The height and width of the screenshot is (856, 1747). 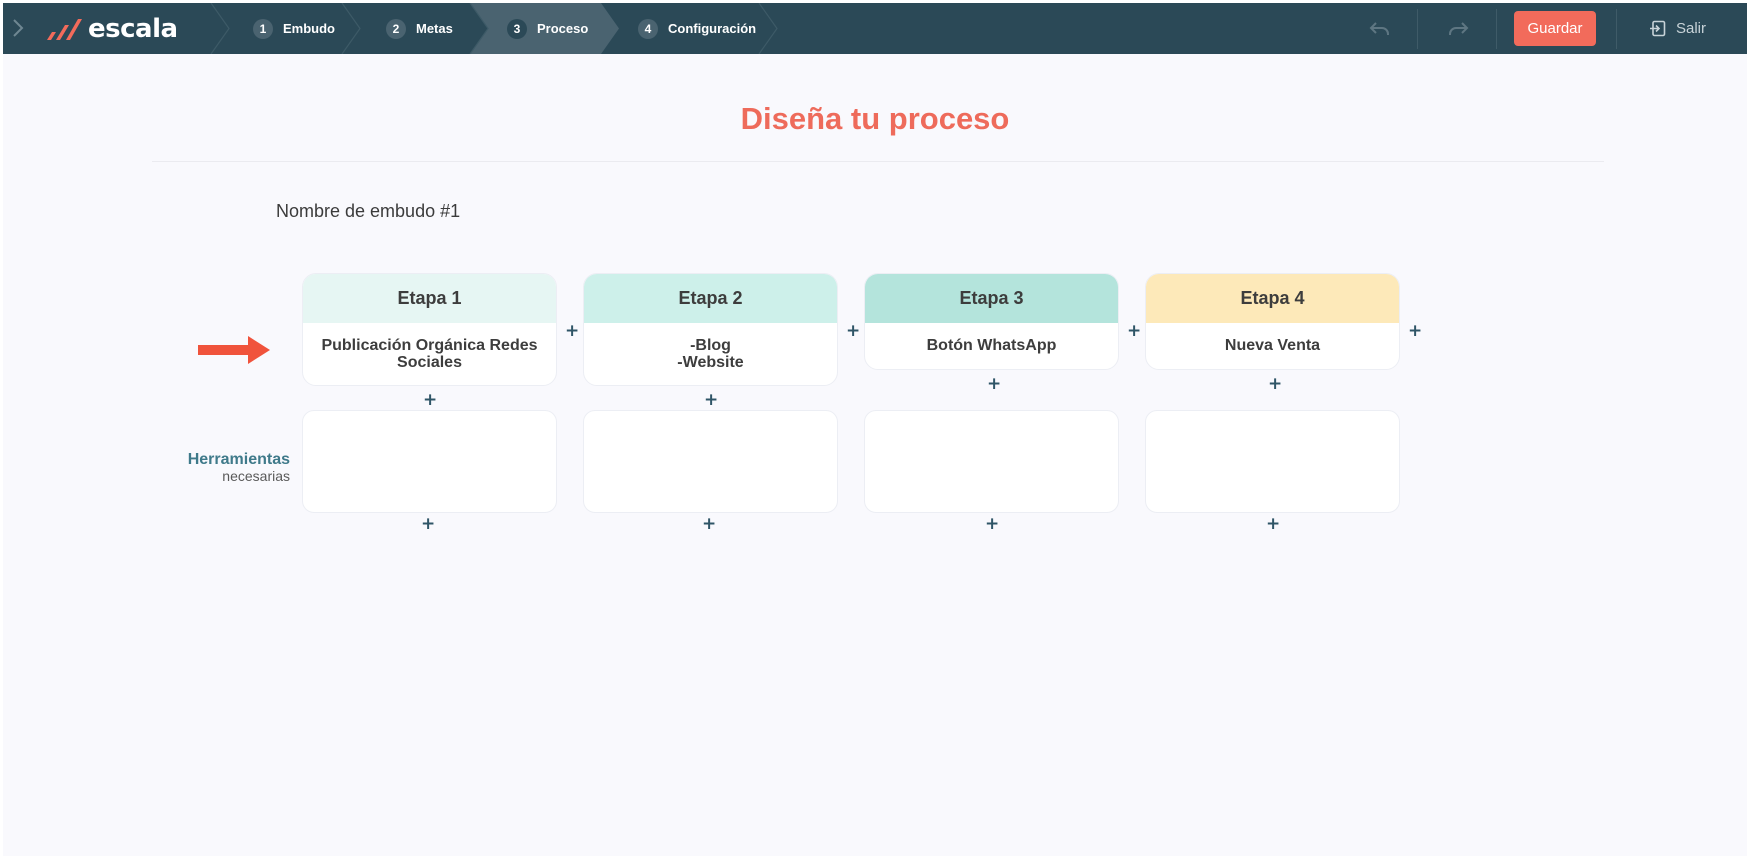 What do you see at coordinates (429, 362) in the screenshot?
I see `stage-content-line: Sociales` at bounding box center [429, 362].